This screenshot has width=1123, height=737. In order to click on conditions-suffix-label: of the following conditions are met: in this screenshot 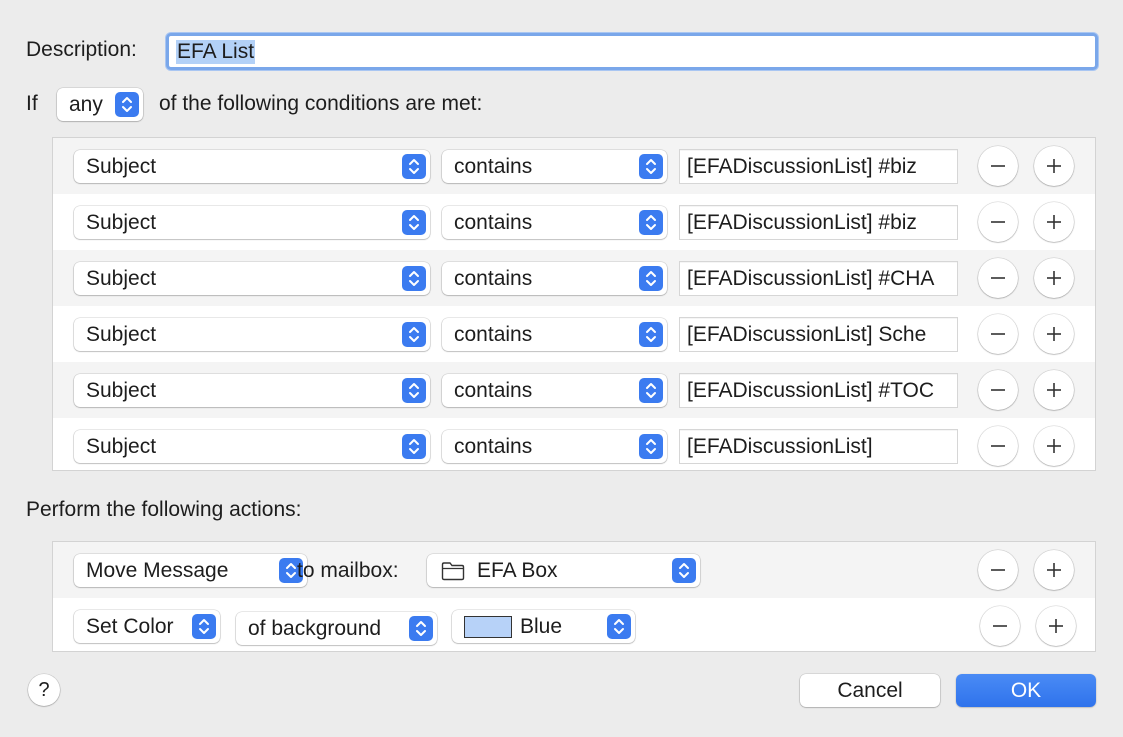, I will do `click(321, 103)`.